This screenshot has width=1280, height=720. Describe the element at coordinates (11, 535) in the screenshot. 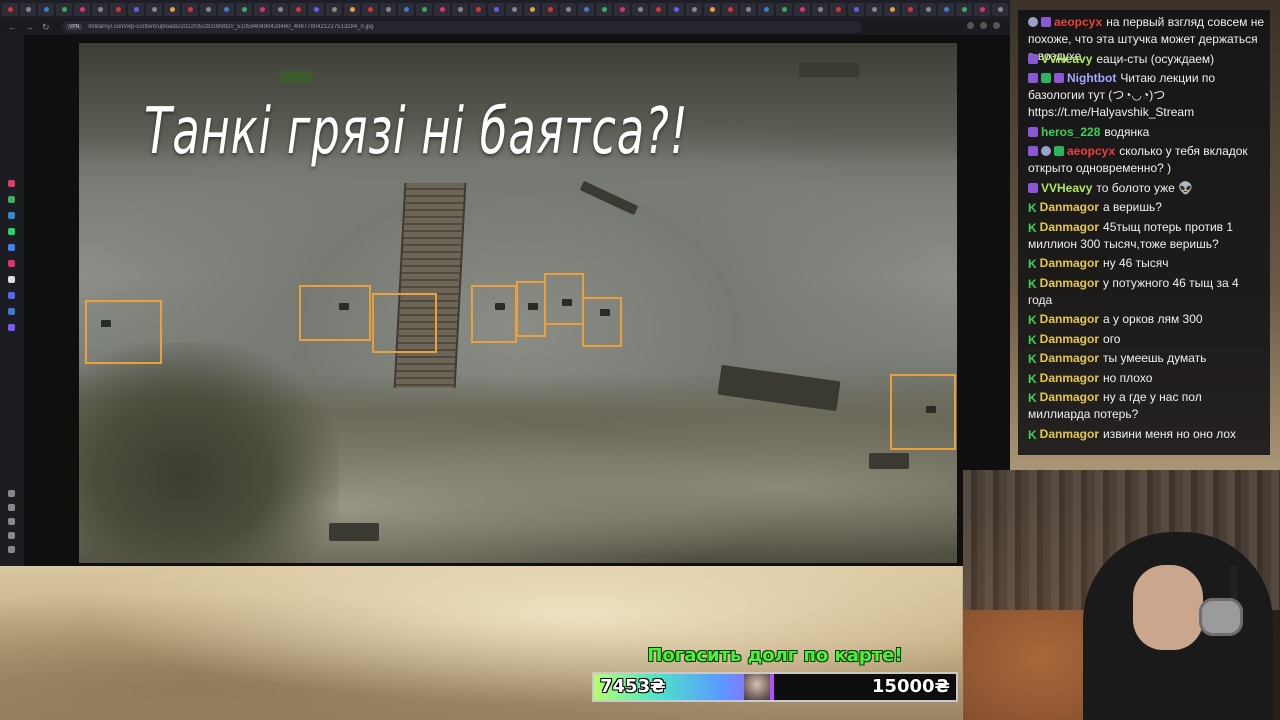

I see `settings-icon` at that location.